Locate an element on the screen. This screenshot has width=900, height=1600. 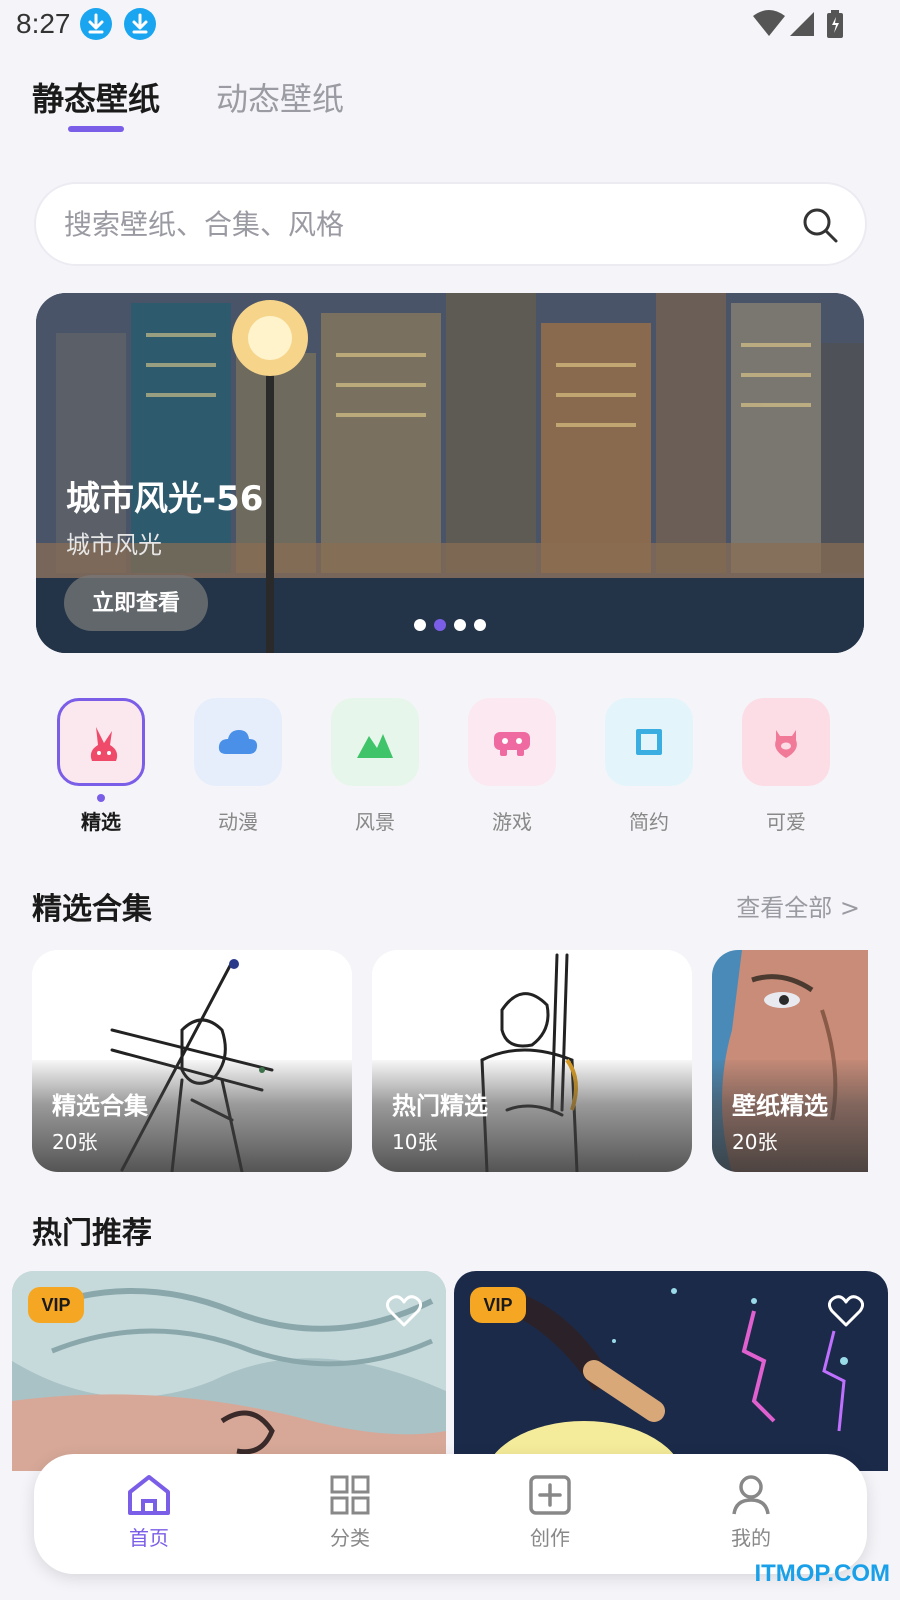
category-anime: 动漫 is located at coordinates (238, 766).